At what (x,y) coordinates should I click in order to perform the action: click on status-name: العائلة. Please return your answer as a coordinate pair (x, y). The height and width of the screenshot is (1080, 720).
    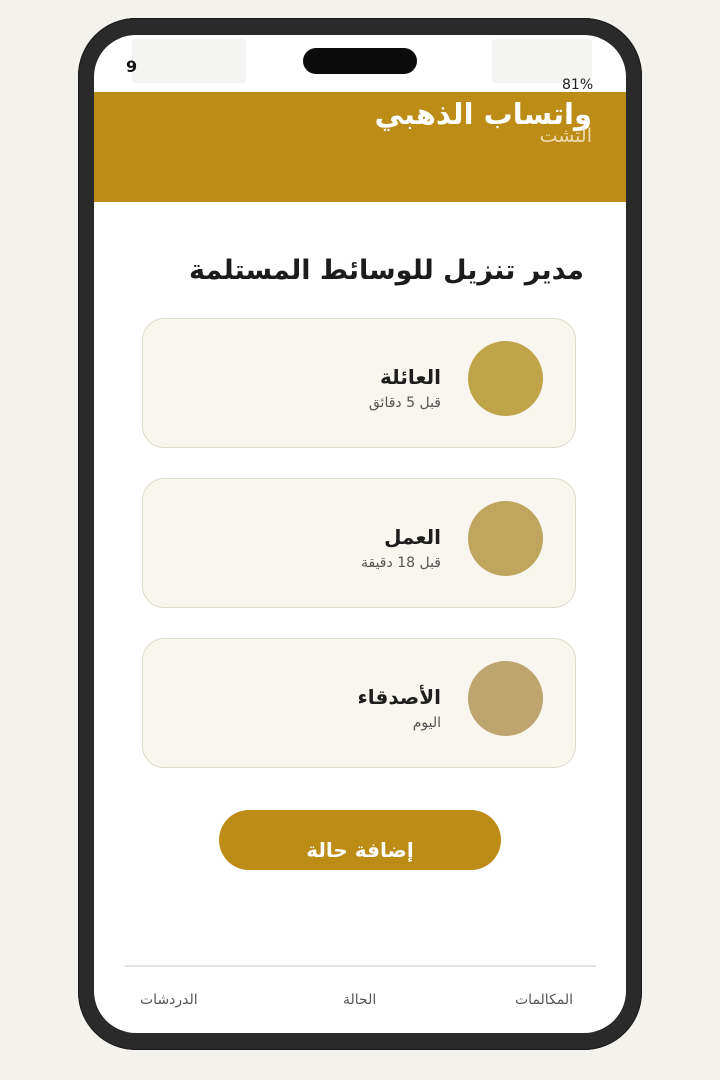
    Looking at the image, I should click on (410, 377).